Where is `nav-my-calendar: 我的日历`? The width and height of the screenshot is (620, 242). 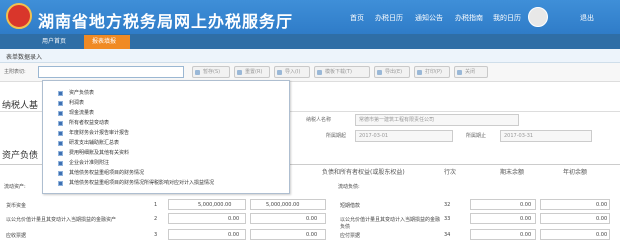
nav-my-calendar: 我的日历 is located at coordinates (507, 18).